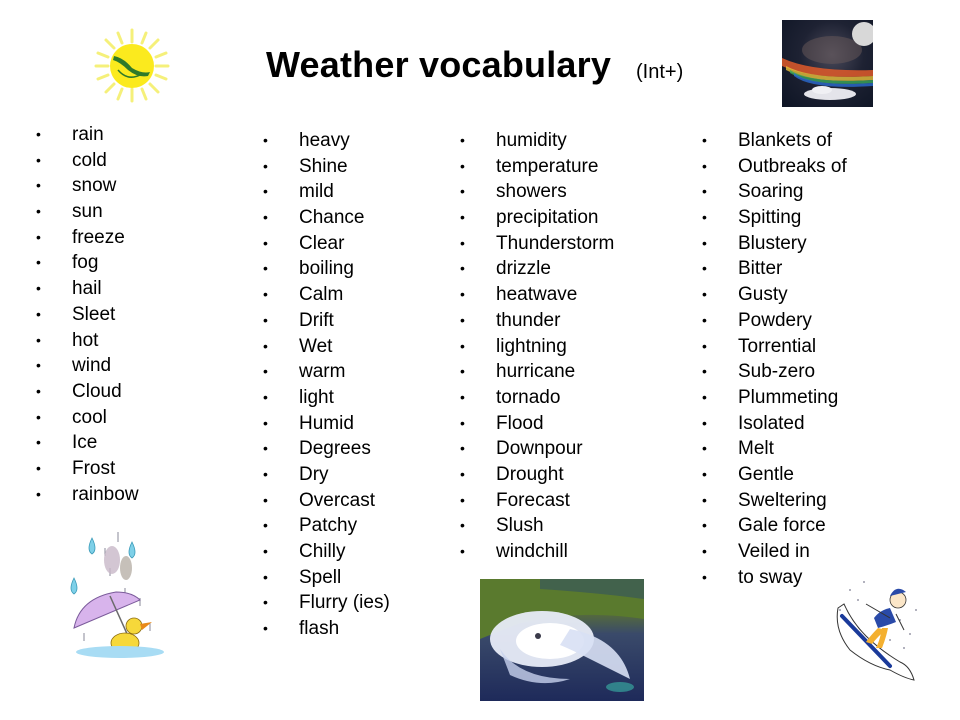 This screenshot has width=960, height=720. Describe the element at coordinates (322, 372) in the screenshot. I see `vocab-word: warm` at that location.